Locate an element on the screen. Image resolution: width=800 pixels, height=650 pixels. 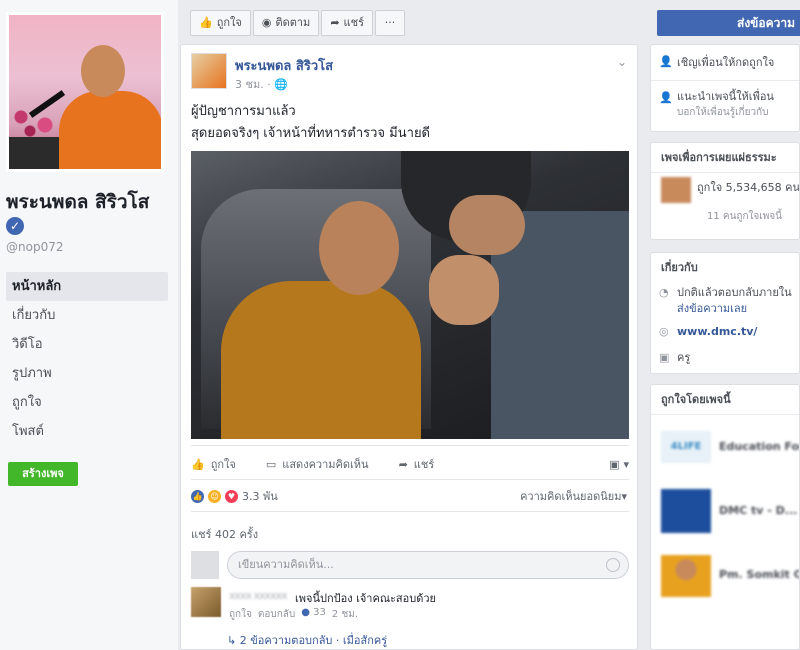
comment-sort-dropdown: ความคิดเห็นยอดนิยม▾ is located at coordinates (573, 496).